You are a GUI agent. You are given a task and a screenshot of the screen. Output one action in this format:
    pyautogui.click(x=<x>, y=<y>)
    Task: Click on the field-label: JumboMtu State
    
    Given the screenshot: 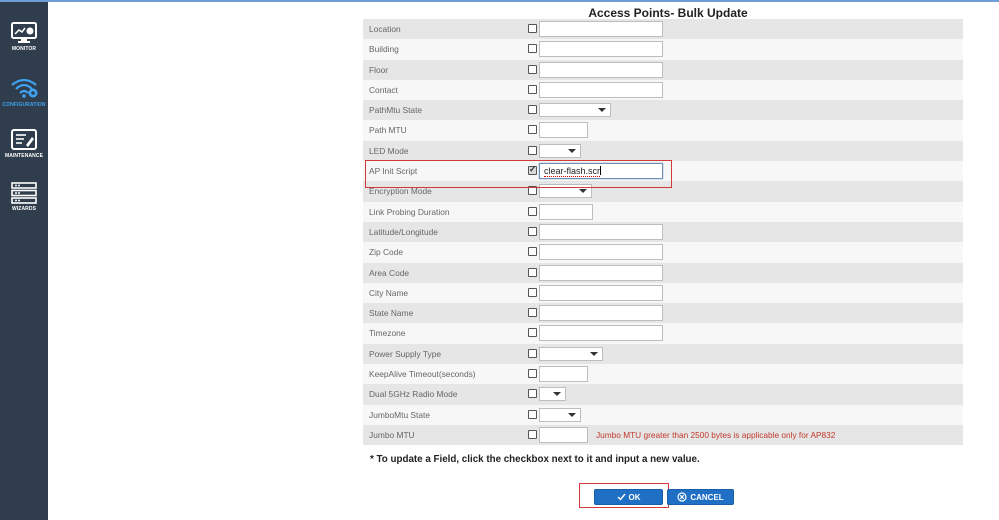 What is the action you would take?
    pyautogui.click(x=399, y=414)
    